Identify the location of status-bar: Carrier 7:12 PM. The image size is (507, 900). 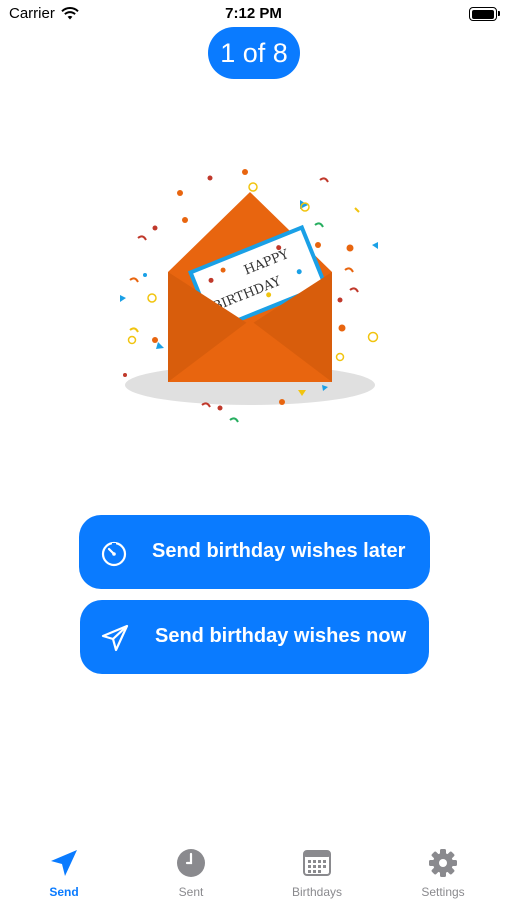
(253, 15).